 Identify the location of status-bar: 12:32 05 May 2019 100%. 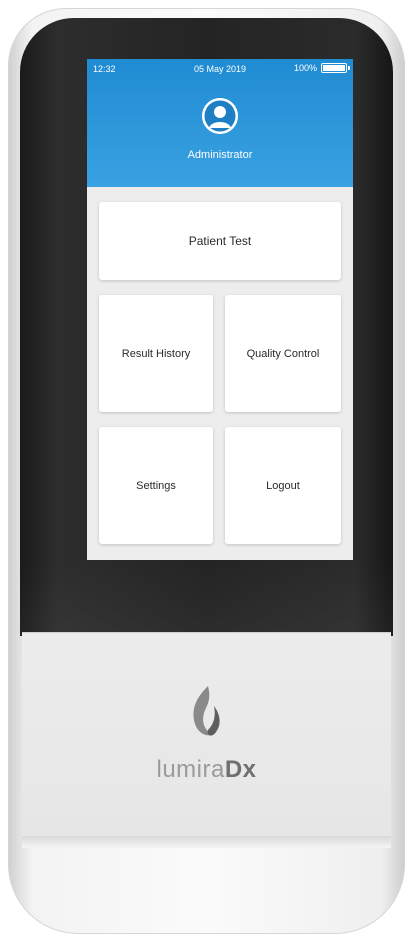
(220, 69).